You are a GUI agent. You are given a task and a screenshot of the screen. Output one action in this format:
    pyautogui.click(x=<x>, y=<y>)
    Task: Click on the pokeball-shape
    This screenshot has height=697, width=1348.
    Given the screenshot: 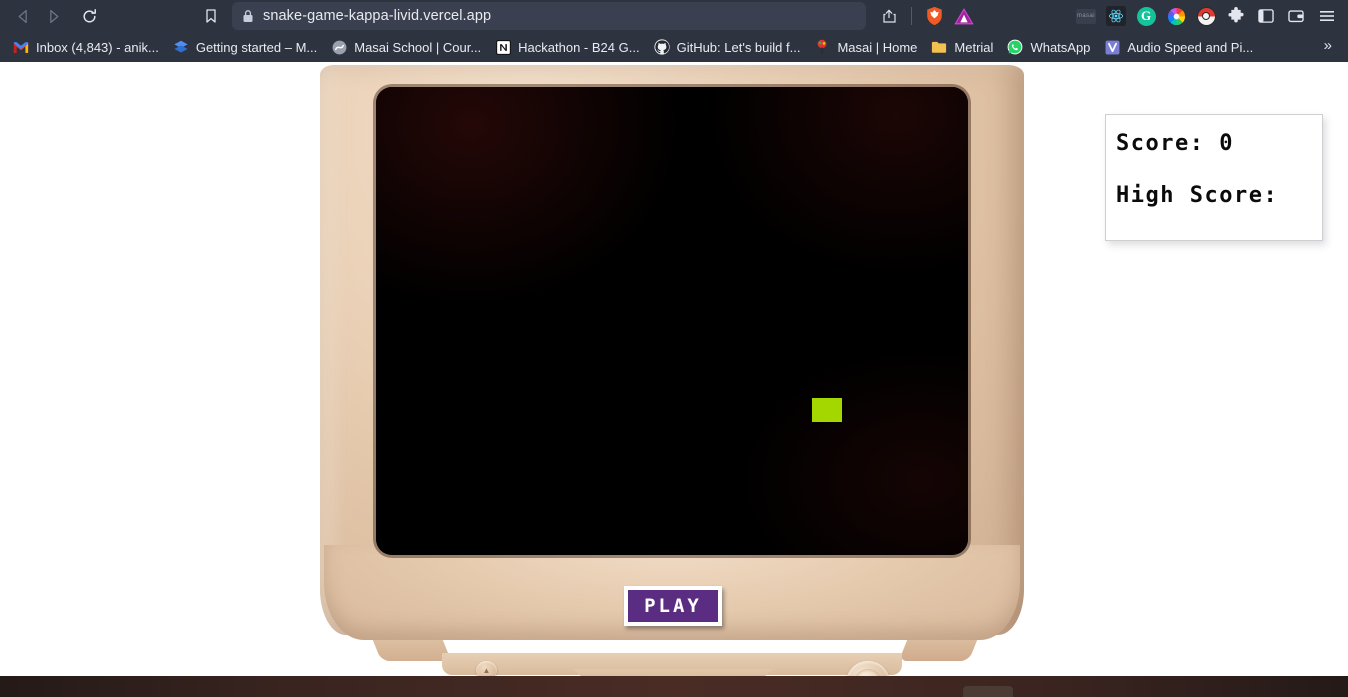 What is the action you would take?
    pyautogui.click(x=1206, y=16)
    